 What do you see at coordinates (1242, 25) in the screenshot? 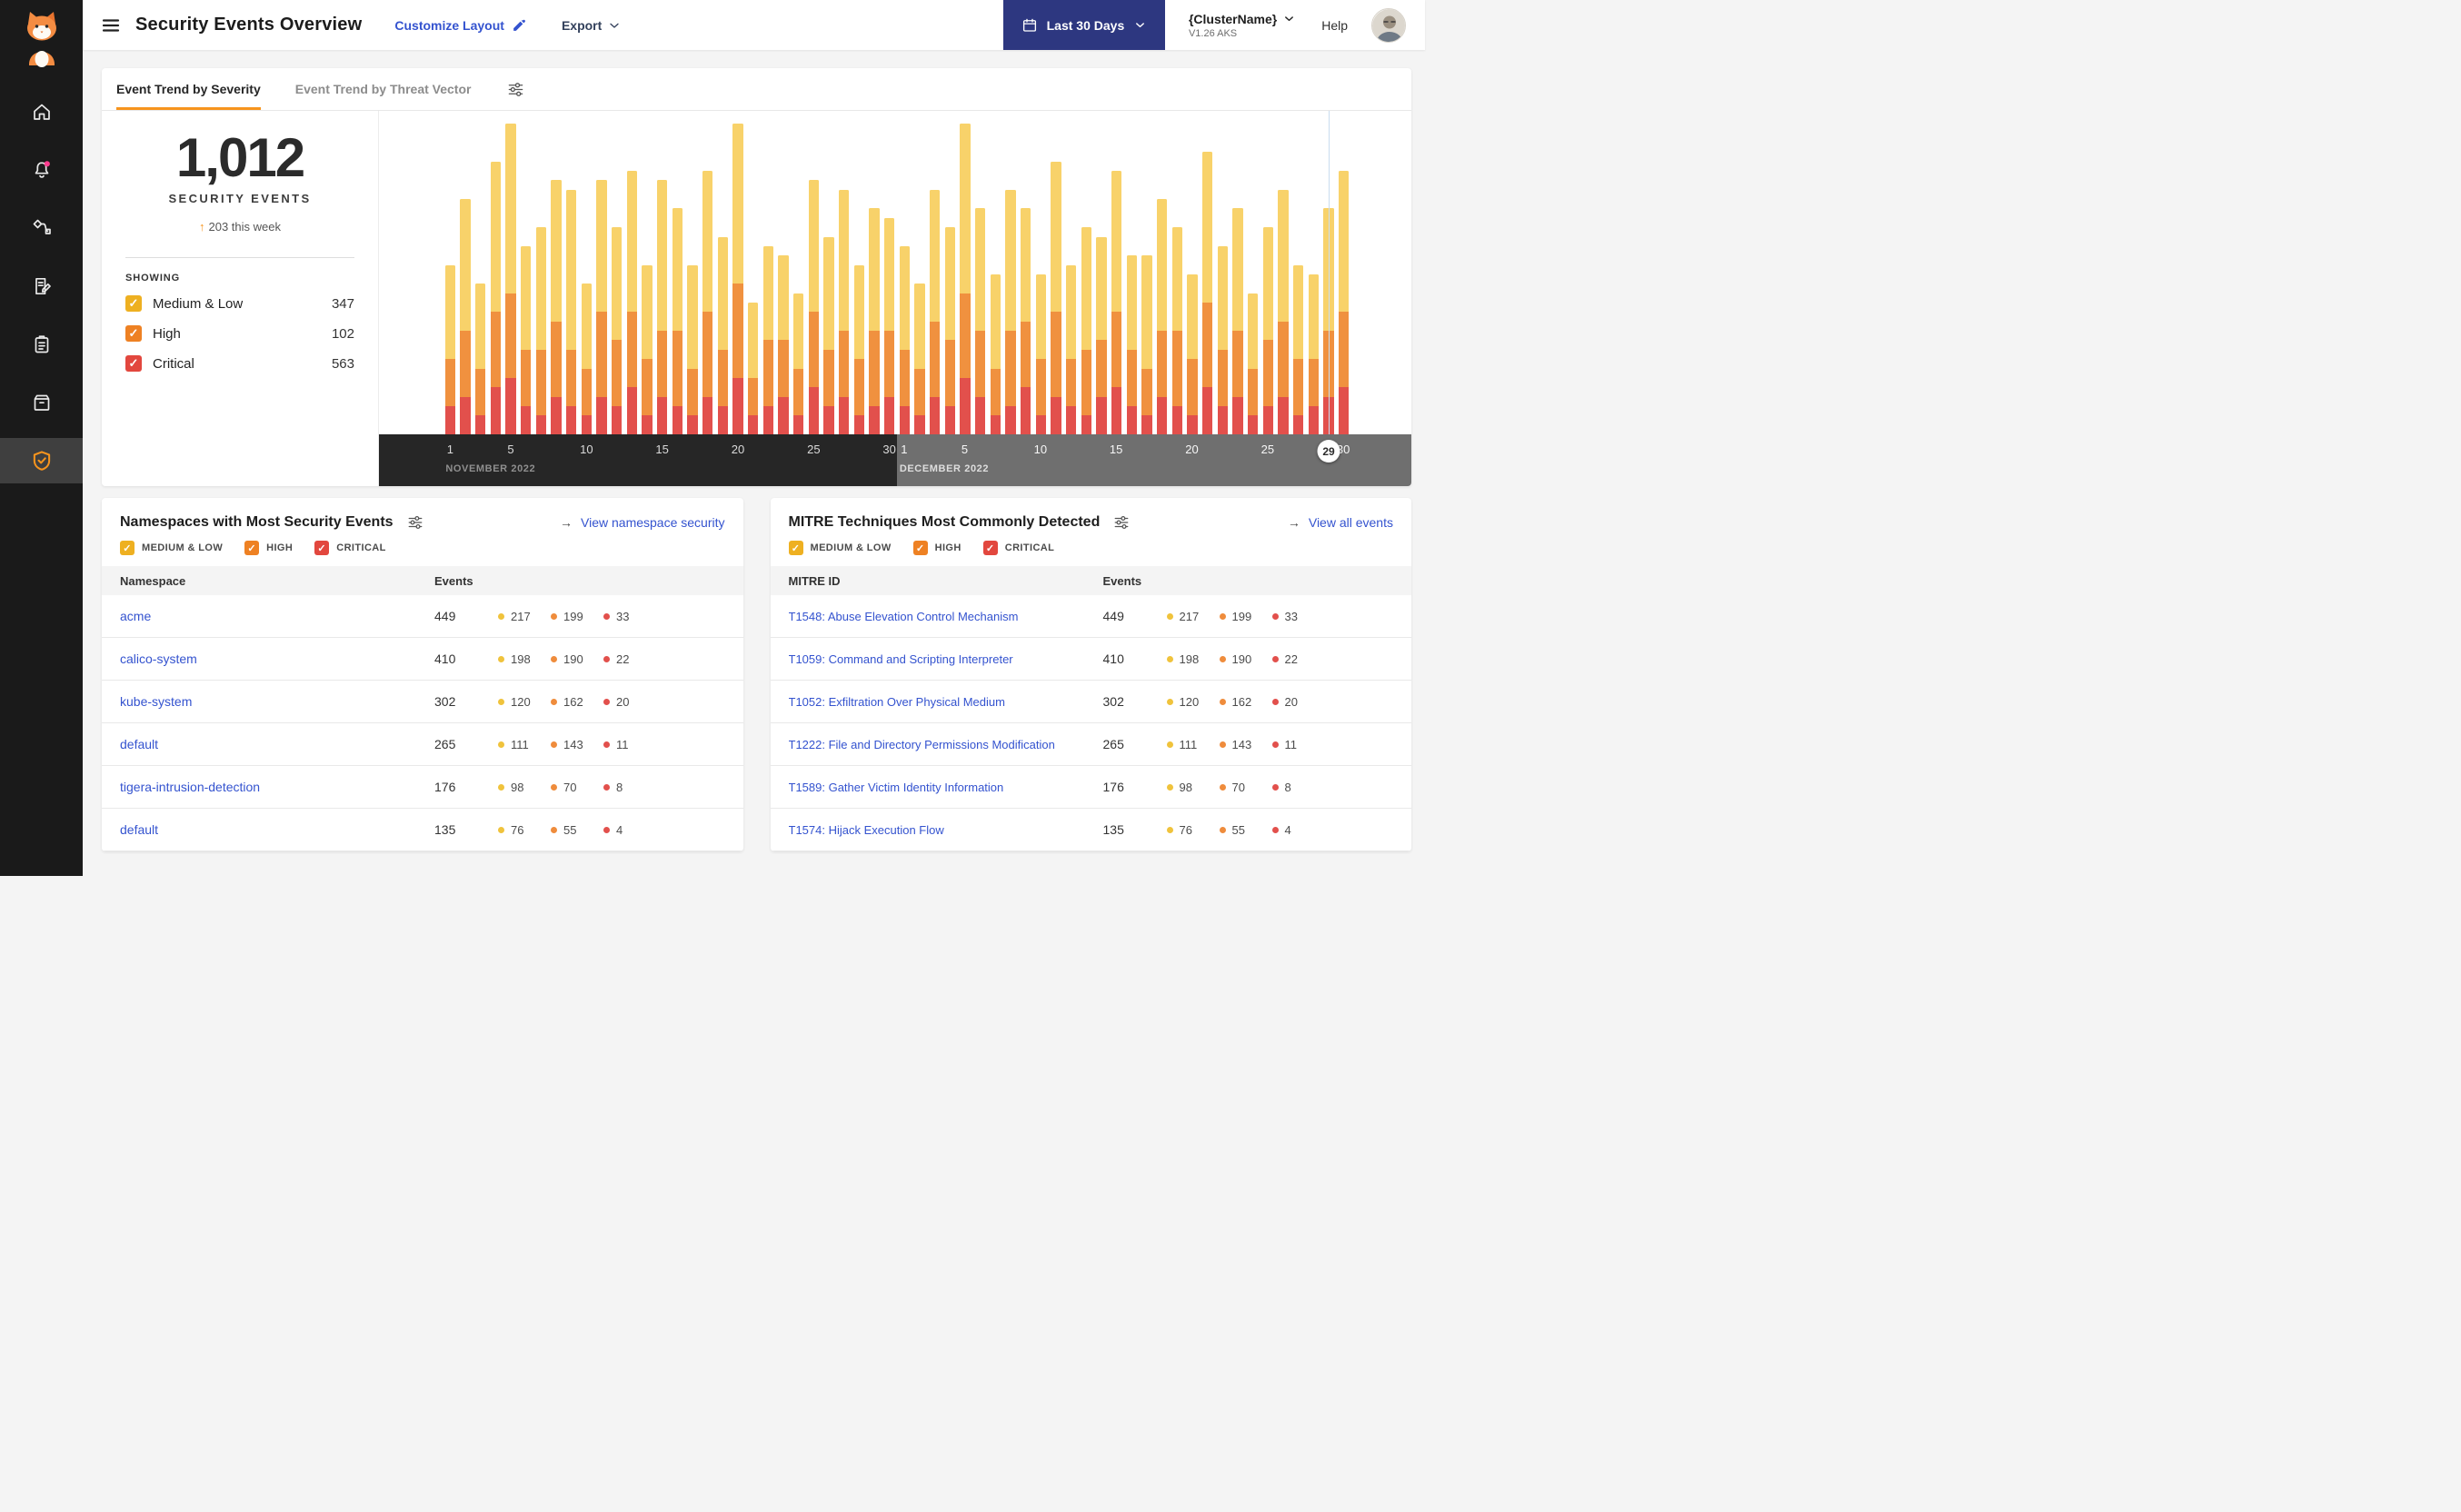
I see `cluster-selector: {ClusterName} V1.26 AKS` at bounding box center [1242, 25].